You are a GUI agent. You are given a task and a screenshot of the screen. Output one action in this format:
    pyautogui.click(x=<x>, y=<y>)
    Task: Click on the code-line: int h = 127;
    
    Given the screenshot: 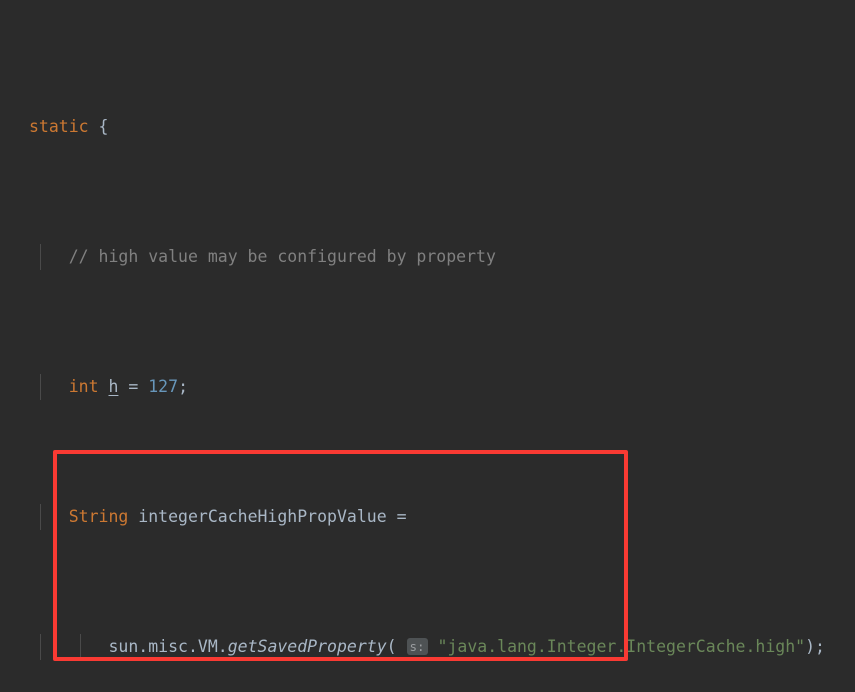 What is the action you would take?
    pyautogui.click(x=427, y=387)
    